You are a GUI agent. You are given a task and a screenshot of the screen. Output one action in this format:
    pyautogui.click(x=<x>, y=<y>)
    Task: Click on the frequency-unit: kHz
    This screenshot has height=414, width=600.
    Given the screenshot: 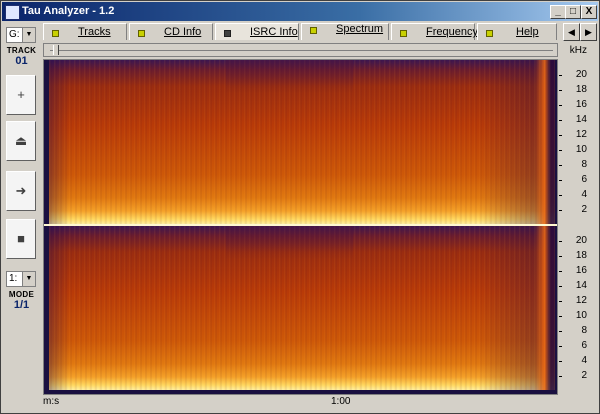 What is the action you would take?
    pyautogui.click(x=578, y=50)
    